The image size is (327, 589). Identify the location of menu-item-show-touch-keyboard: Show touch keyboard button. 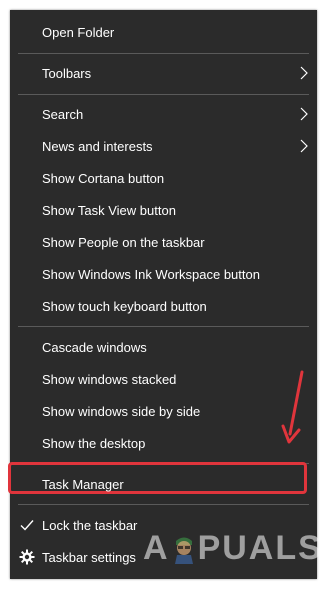
(163, 306).